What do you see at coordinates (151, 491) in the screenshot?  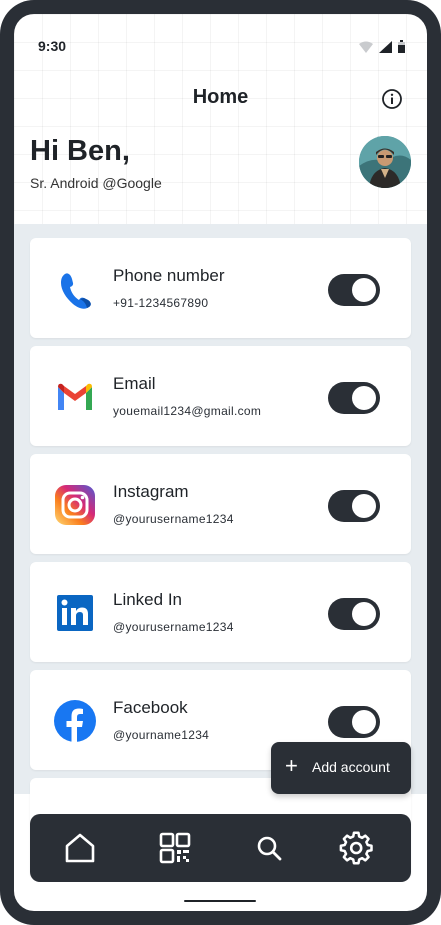 I see `account-name: Instagram` at bounding box center [151, 491].